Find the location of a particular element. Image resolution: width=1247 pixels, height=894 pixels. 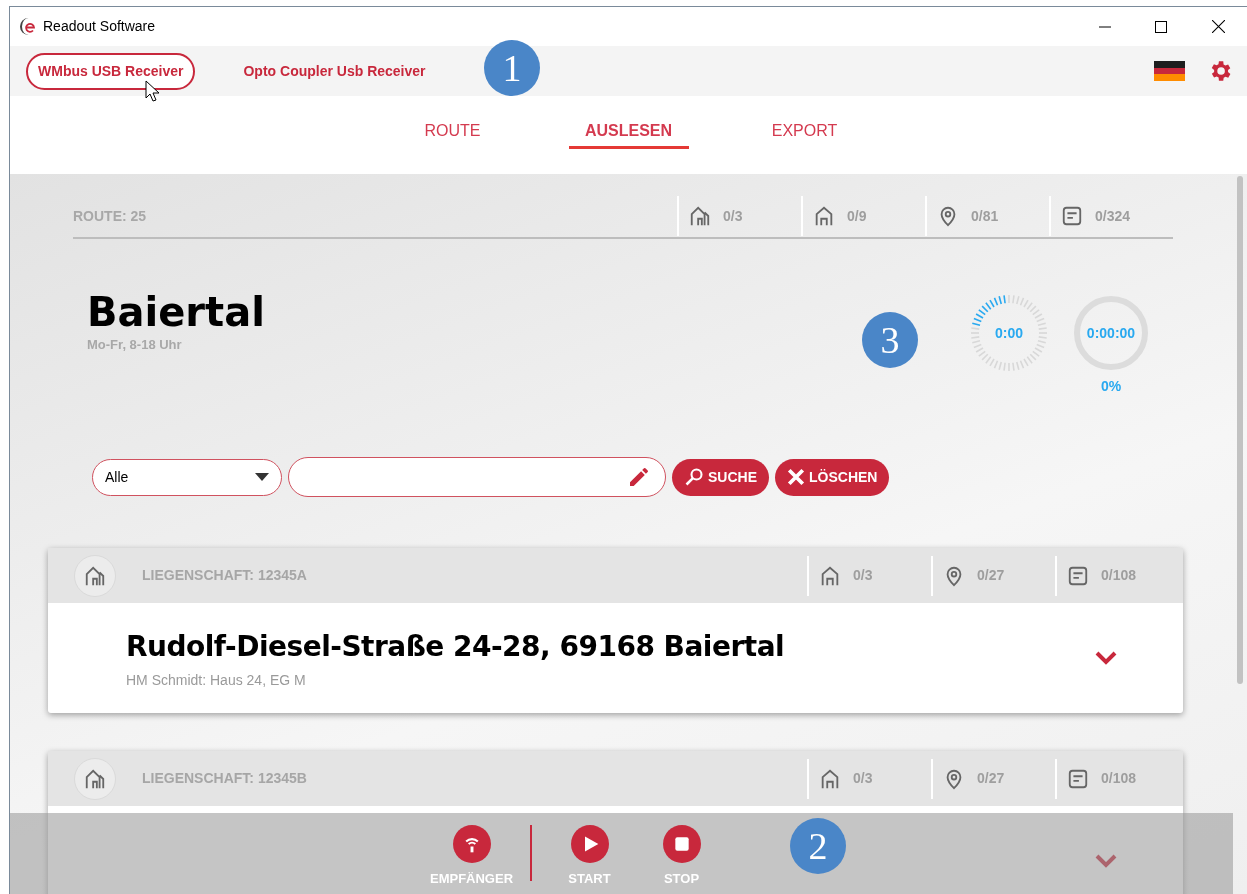

nav-tab: ROUTE is located at coordinates (452, 132).